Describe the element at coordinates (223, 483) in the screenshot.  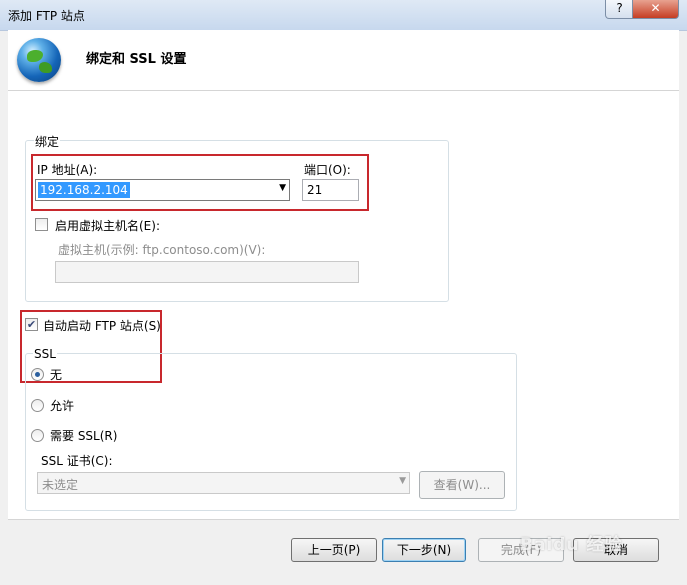
I see `ssl-cert-combo: 未选定 ▼` at that location.